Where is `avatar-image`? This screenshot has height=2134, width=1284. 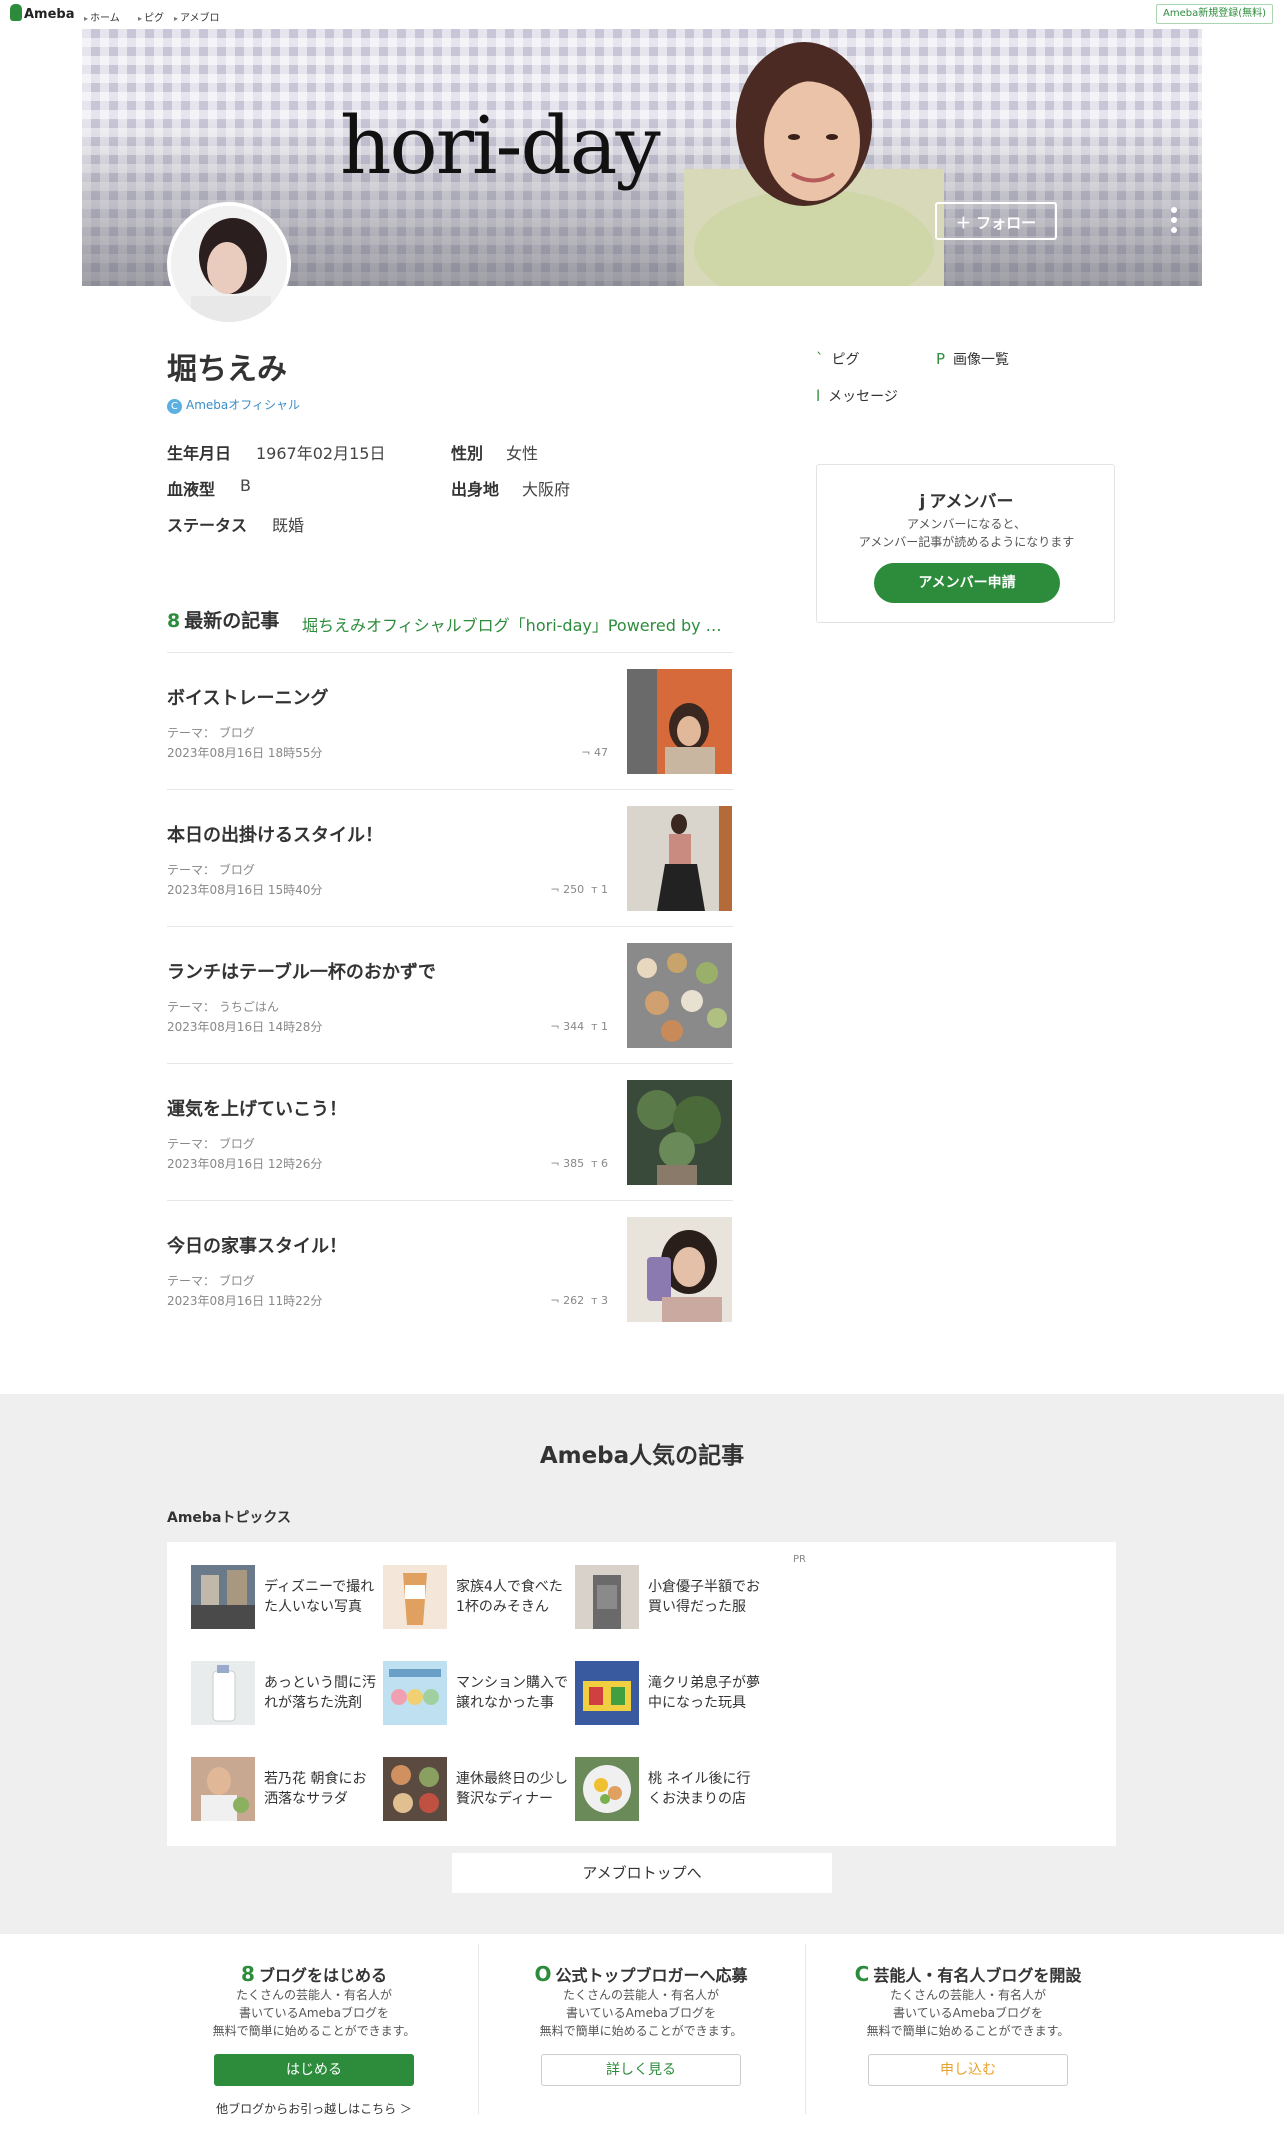 avatar-image is located at coordinates (229, 264).